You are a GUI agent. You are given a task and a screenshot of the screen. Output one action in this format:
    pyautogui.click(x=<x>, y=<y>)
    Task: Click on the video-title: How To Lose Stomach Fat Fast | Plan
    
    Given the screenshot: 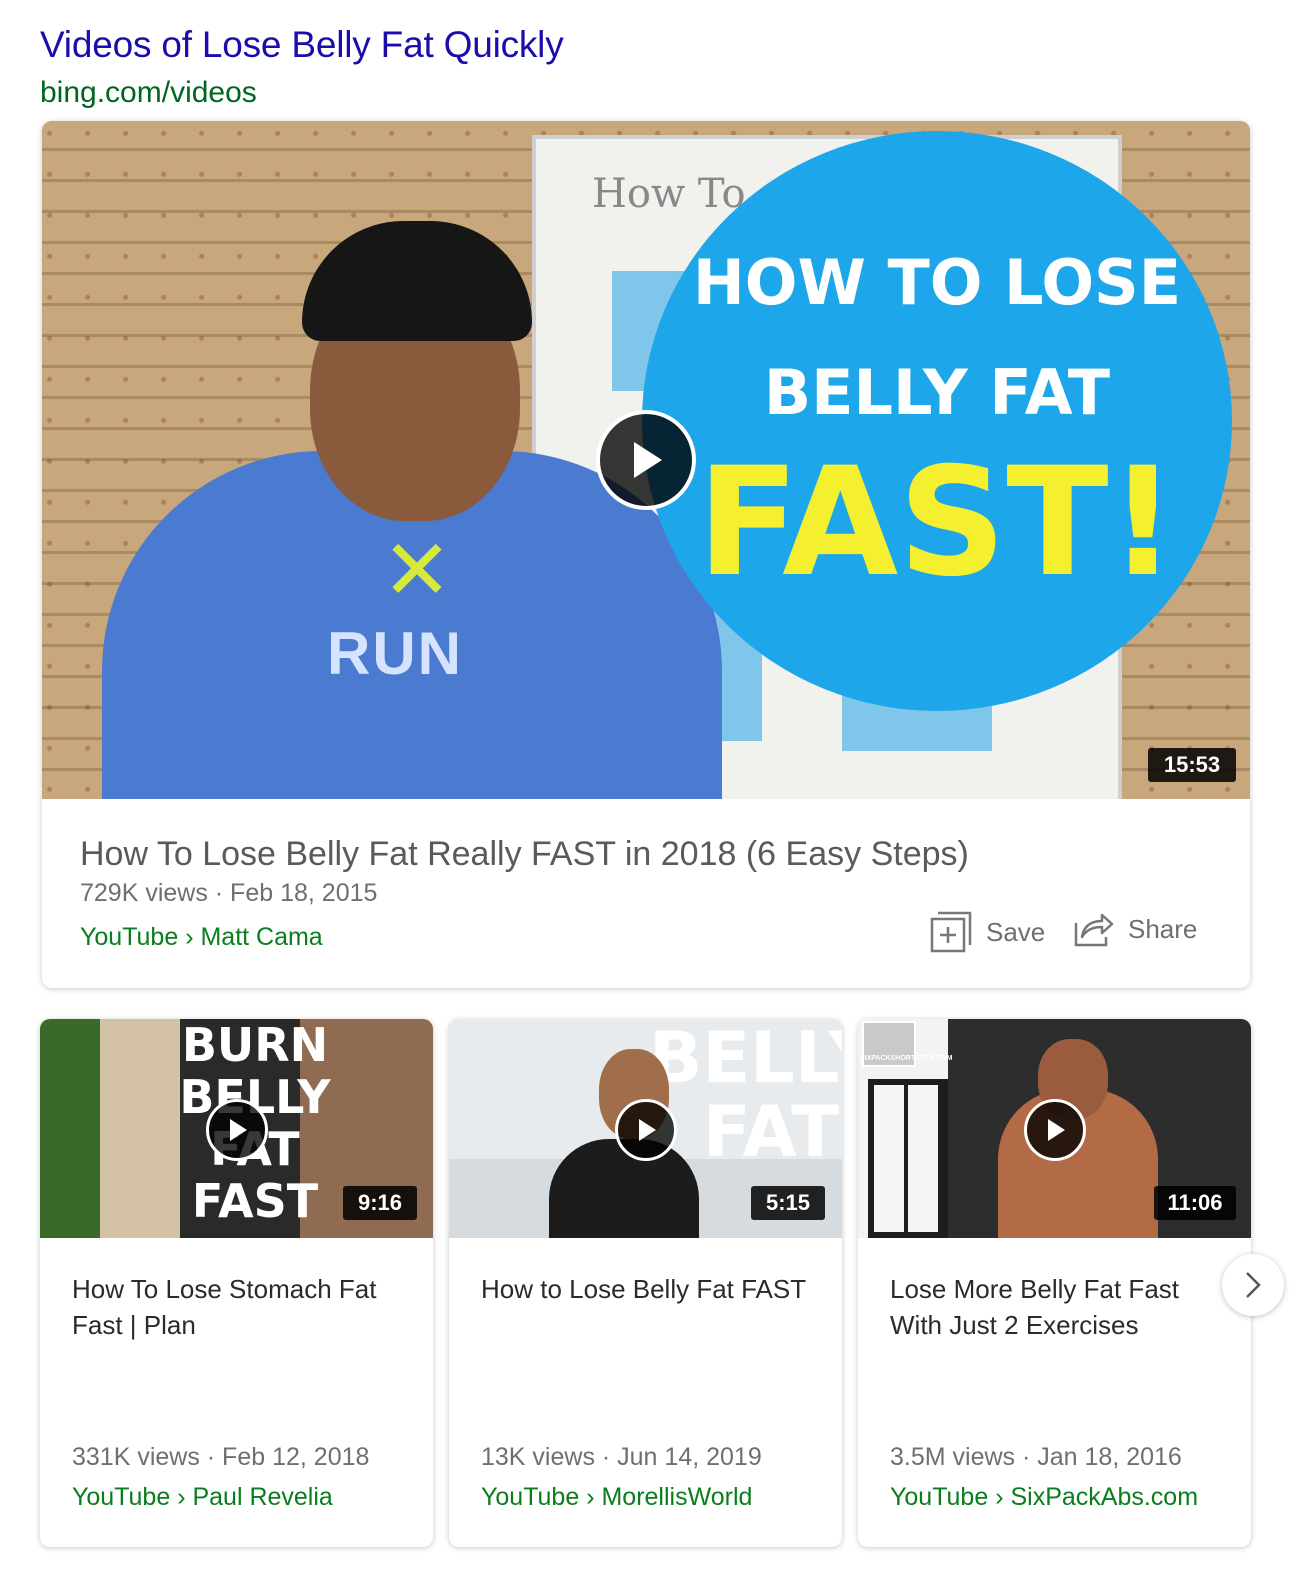 What is the action you would take?
    pyautogui.click(x=237, y=1307)
    